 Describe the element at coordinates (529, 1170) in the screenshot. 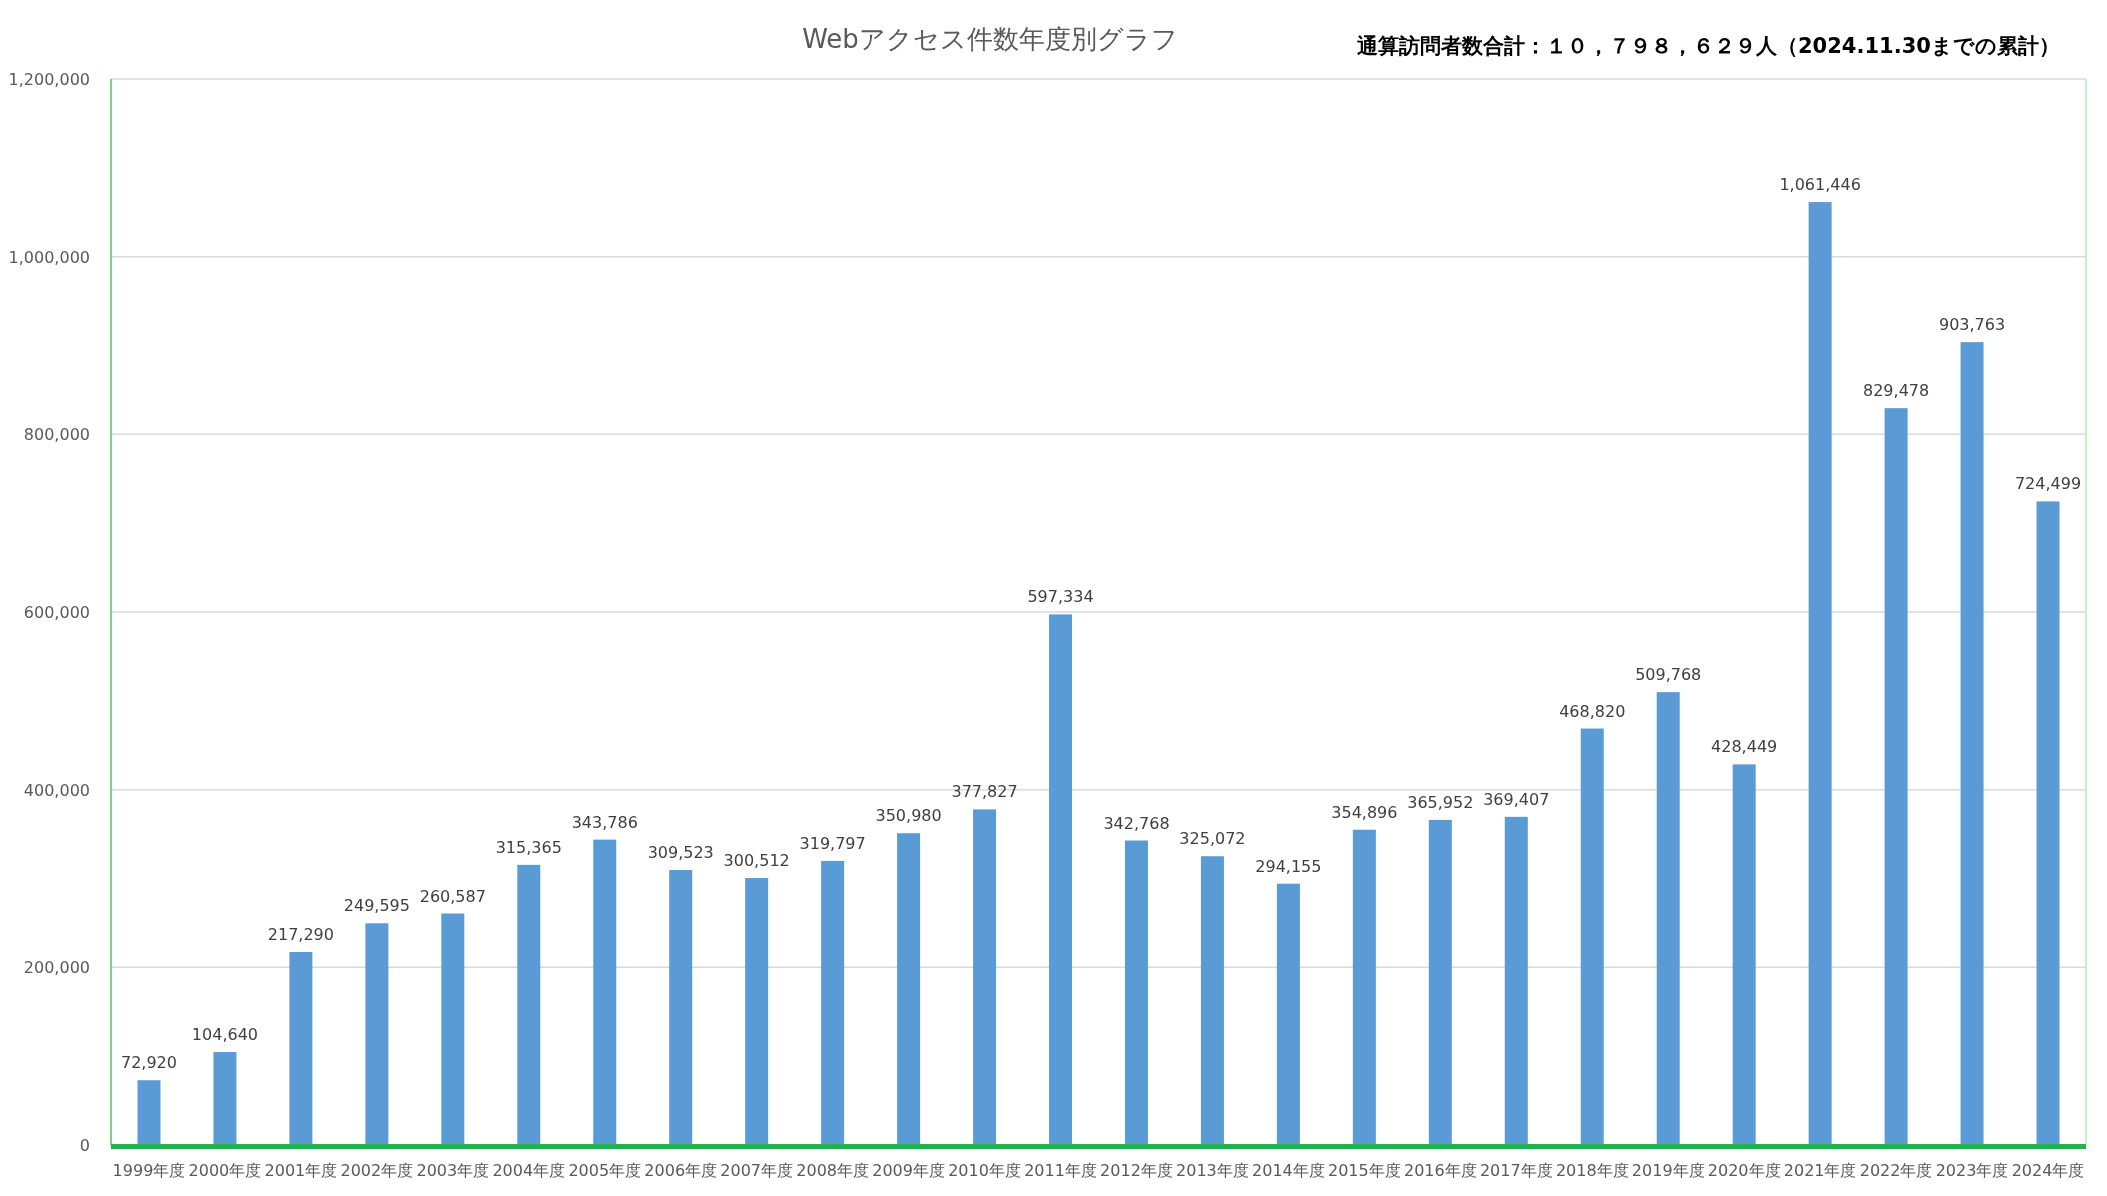

I see `x-axis-label: 2004年度` at that location.